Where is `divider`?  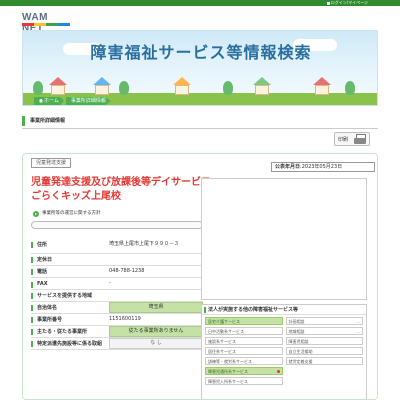 divider is located at coordinates (200, 128).